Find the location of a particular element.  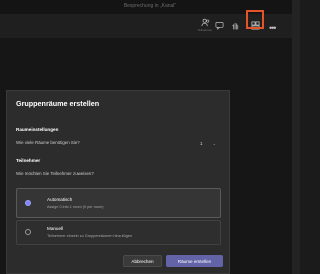

chevron-down-icon: ⌄ is located at coordinates (214, 143).